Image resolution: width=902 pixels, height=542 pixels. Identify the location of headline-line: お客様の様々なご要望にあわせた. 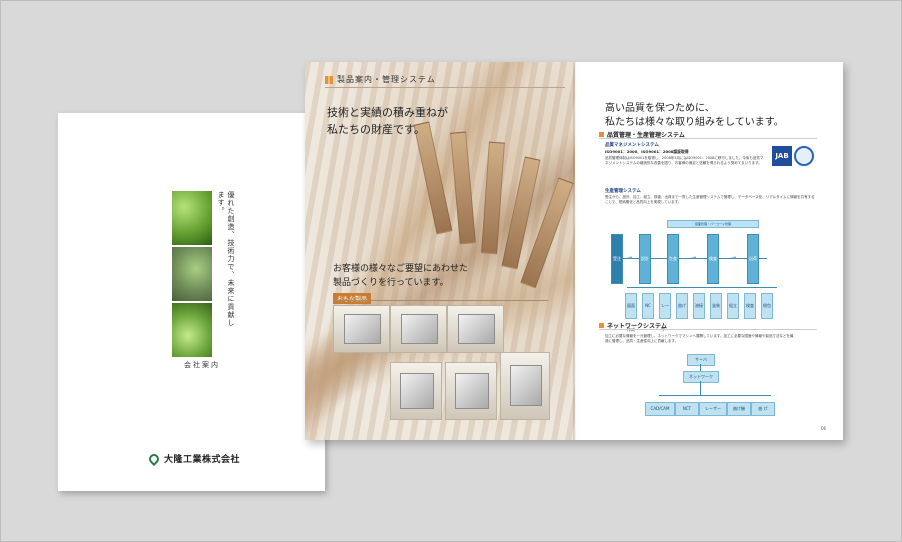
(401, 269).